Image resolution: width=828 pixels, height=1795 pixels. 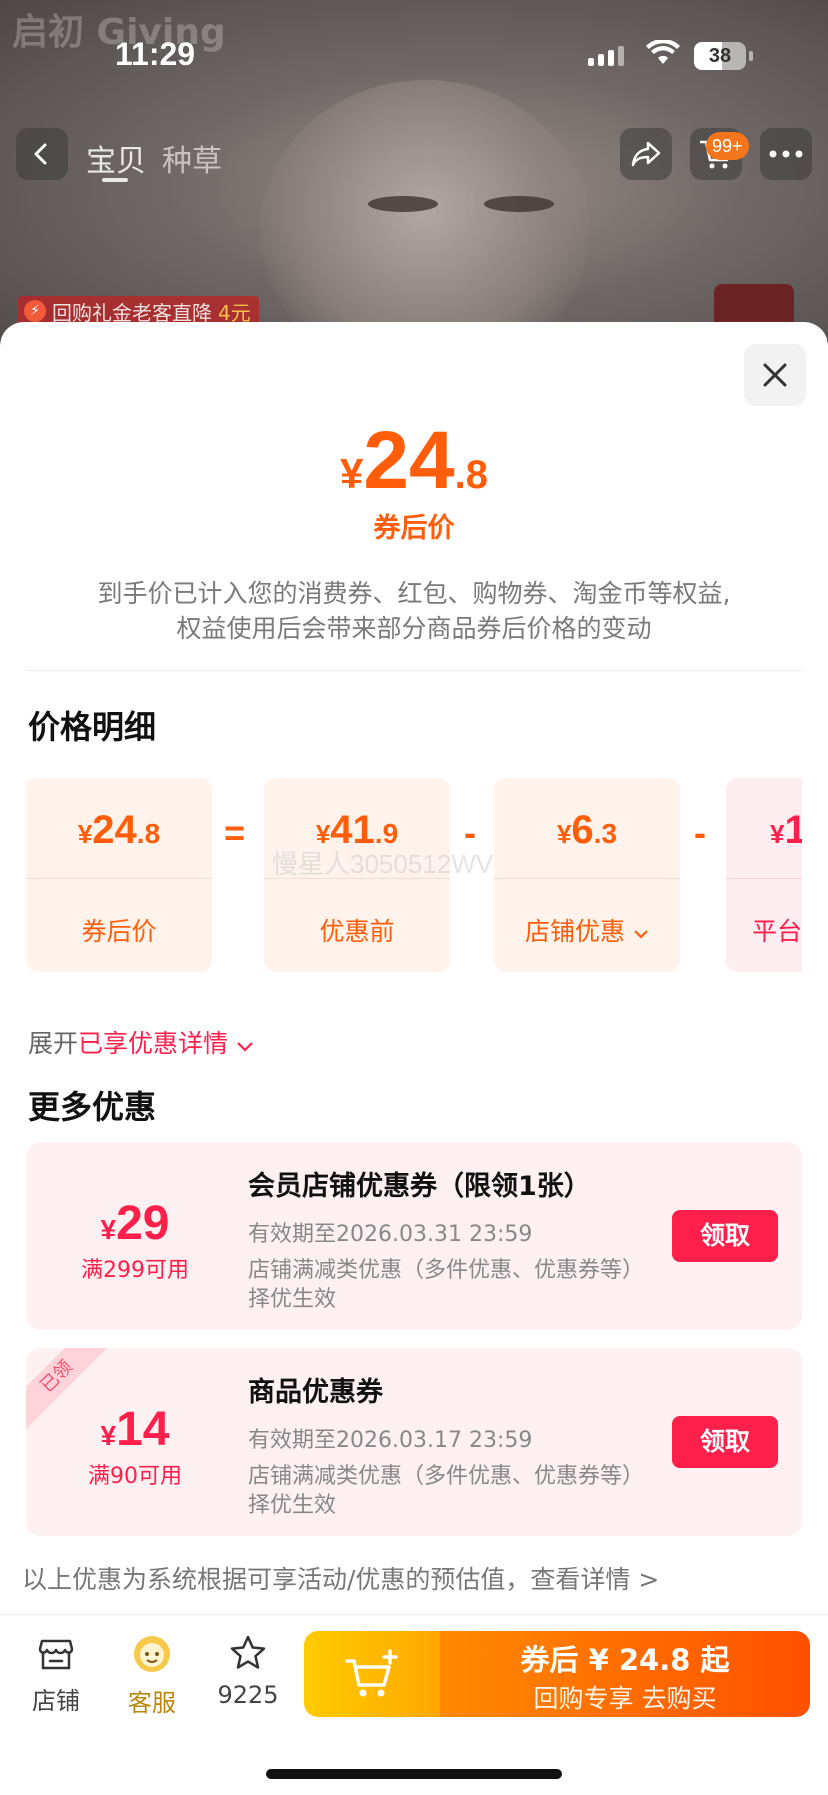 What do you see at coordinates (152, 1675) in the screenshot?
I see `customer-service-button: 客服` at bounding box center [152, 1675].